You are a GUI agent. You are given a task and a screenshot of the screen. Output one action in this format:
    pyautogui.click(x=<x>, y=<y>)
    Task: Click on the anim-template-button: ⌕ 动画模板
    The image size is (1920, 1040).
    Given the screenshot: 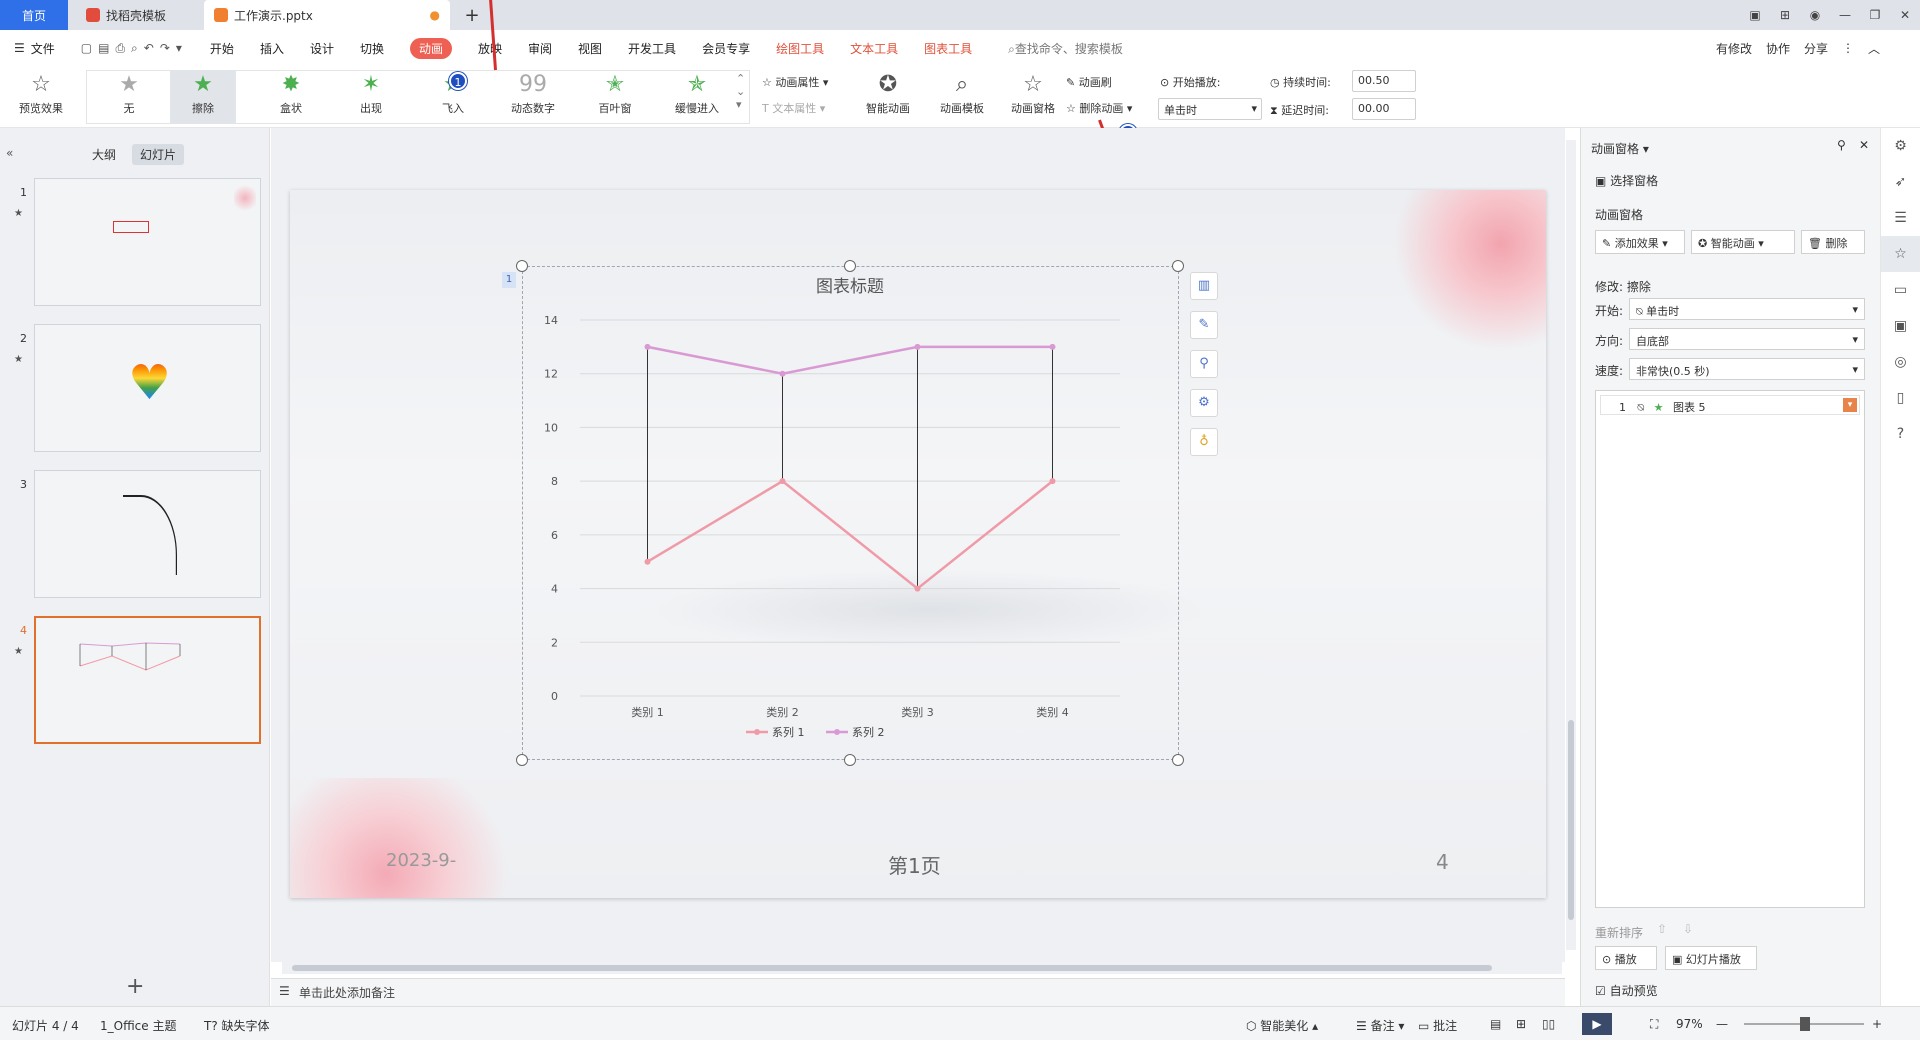 What is the action you would take?
    pyautogui.click(x=962, y=97)
    